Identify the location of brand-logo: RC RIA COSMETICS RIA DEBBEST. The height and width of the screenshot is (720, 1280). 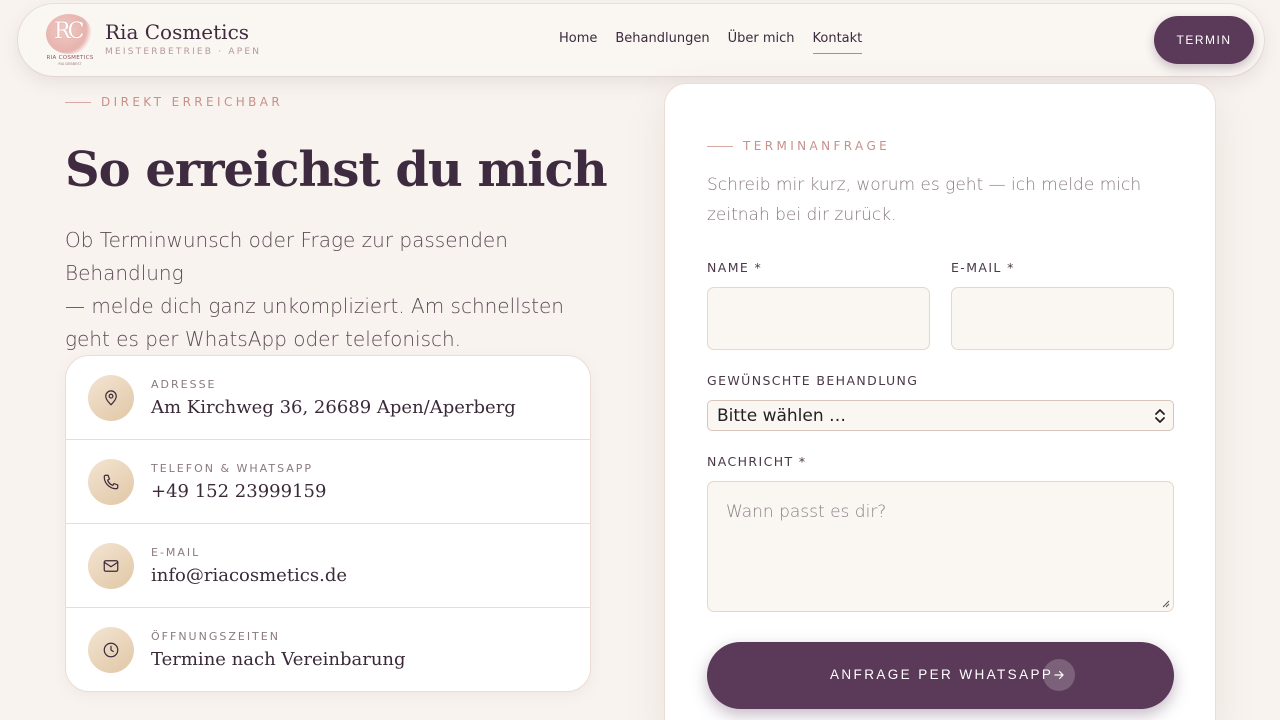
(70, 39).